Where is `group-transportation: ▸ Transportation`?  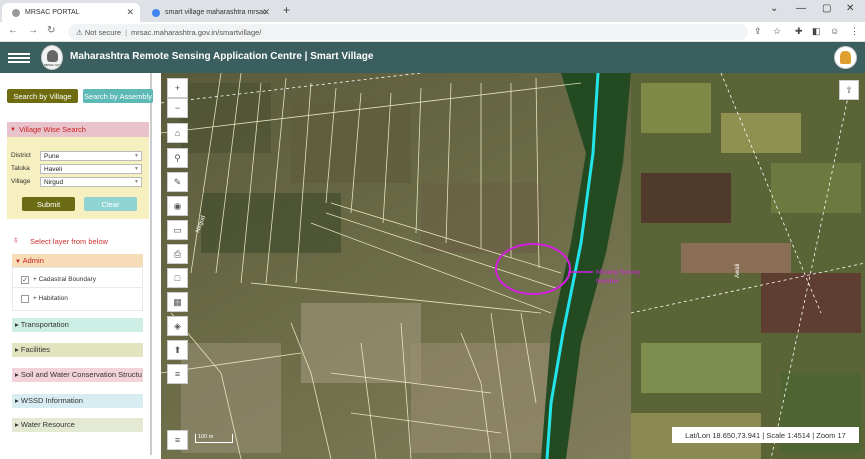
group-transportation: ▸ Transportation is located at coordinates (77, 325).